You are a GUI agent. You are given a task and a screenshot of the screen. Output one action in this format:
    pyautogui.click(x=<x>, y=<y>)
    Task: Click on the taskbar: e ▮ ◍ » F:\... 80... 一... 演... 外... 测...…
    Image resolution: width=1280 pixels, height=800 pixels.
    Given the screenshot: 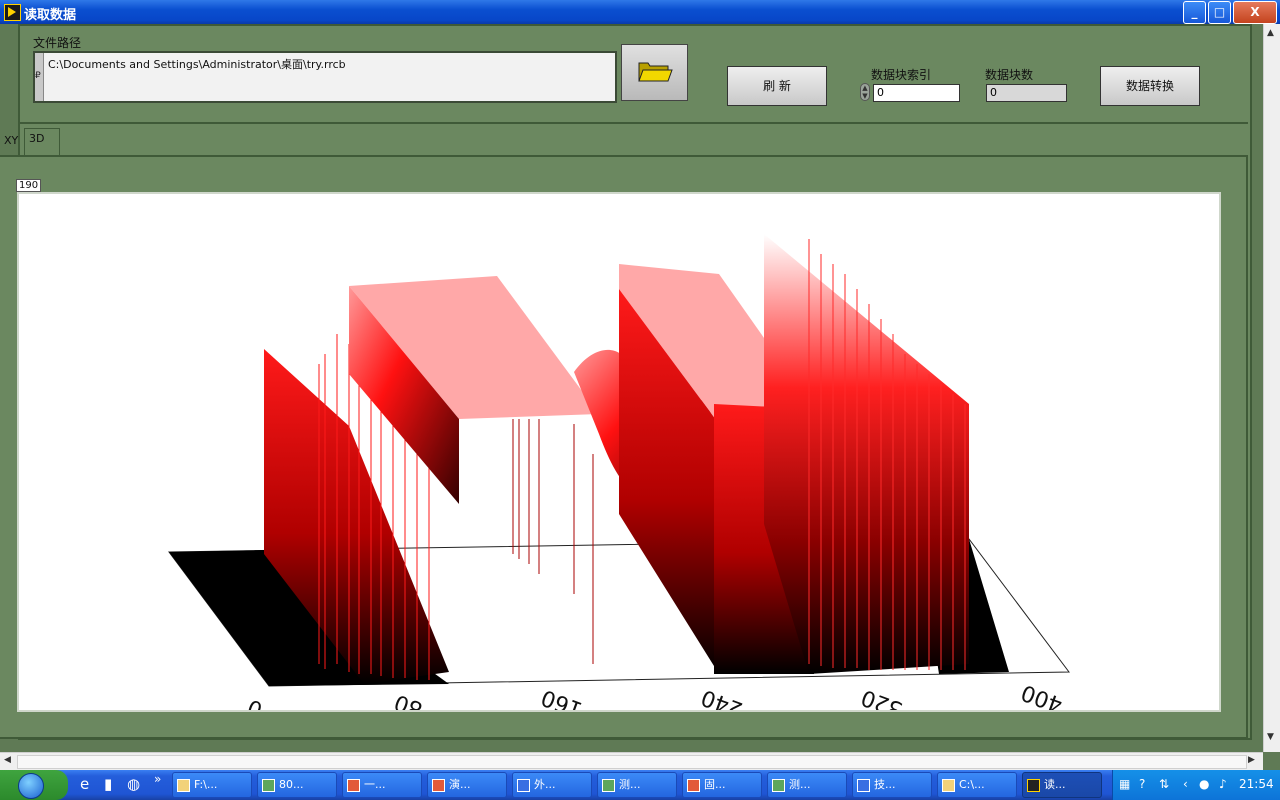 What is the action you would take?
    pyautogui.click(x=640, y=785)
    